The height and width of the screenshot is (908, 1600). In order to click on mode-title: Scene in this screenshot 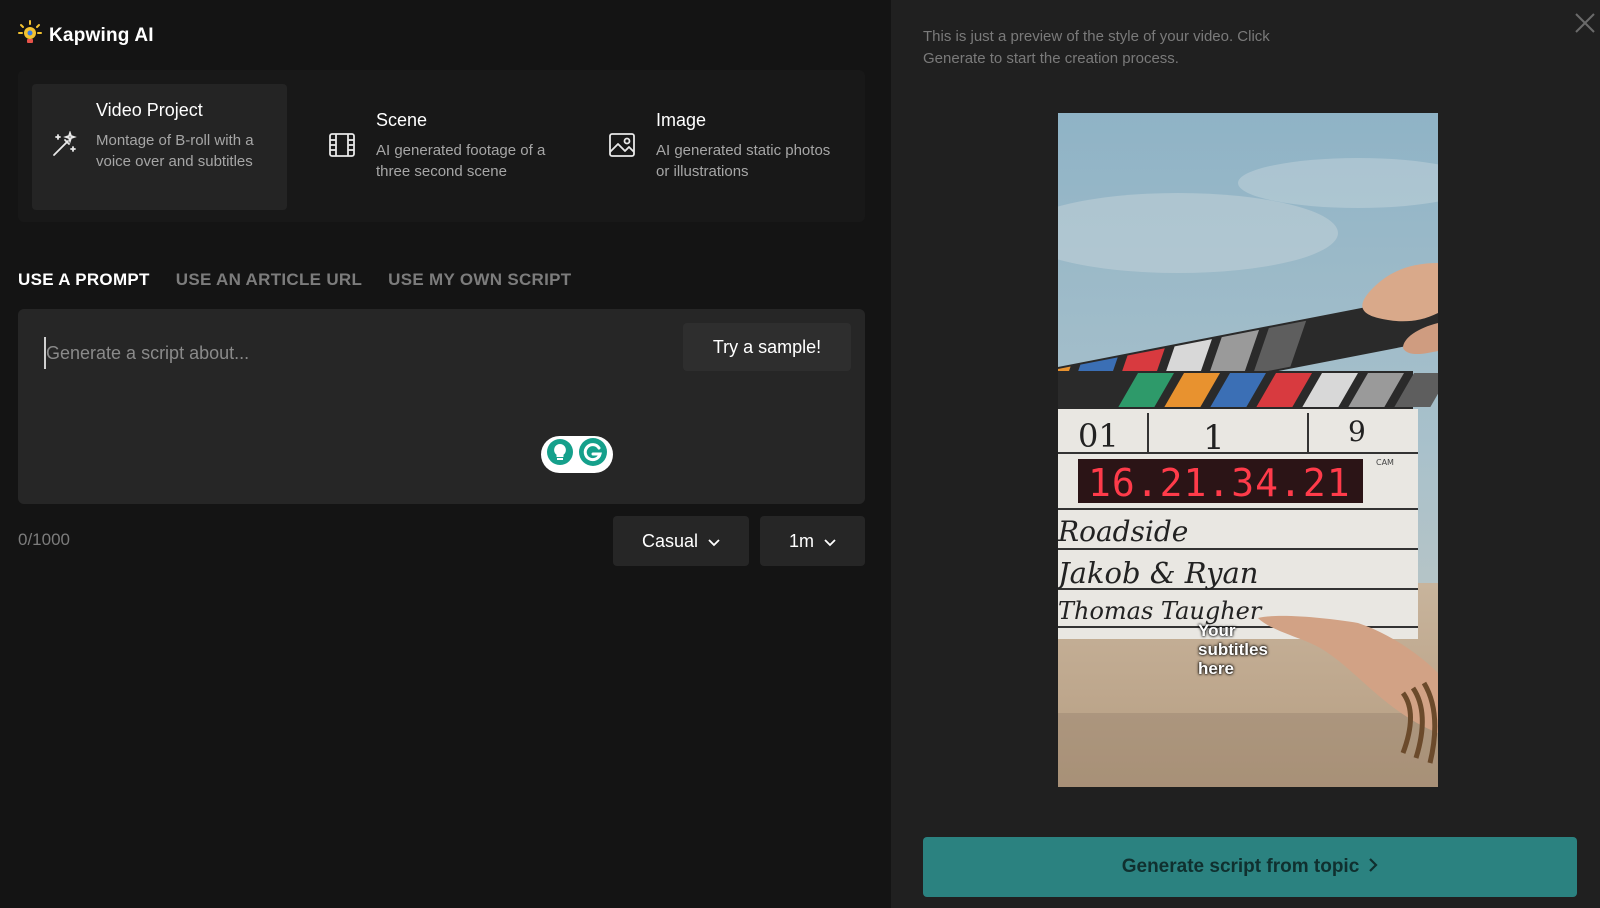, I will do `click(402, 120)`.